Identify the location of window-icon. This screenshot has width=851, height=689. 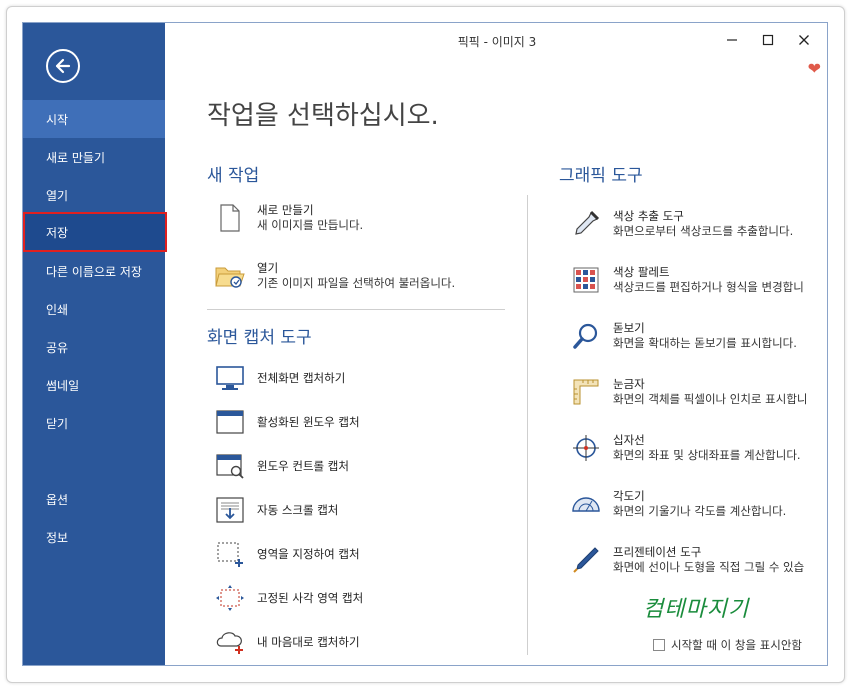
(230, 422).